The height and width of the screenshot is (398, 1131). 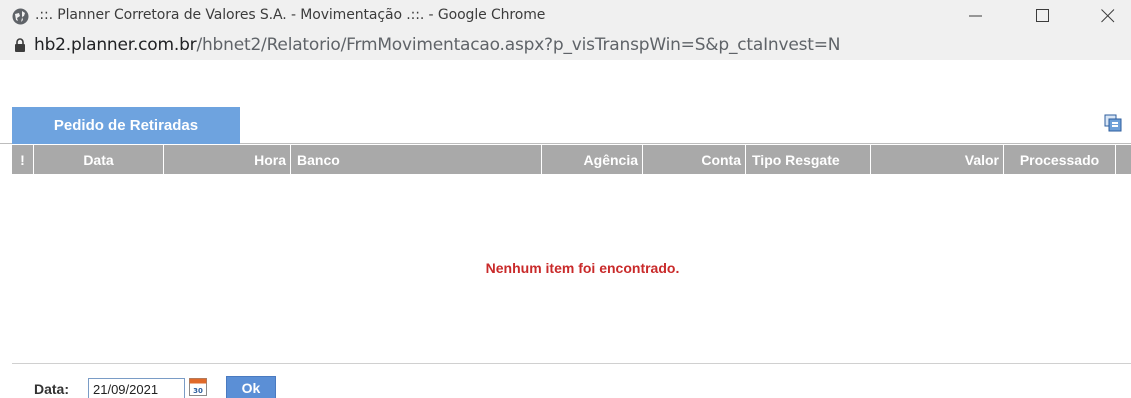 What do you see at coordinates (582, 268) in the screenshot?
I see `empty-message: Nenhum item foi encontrado.` at bounding box center [582, 268].